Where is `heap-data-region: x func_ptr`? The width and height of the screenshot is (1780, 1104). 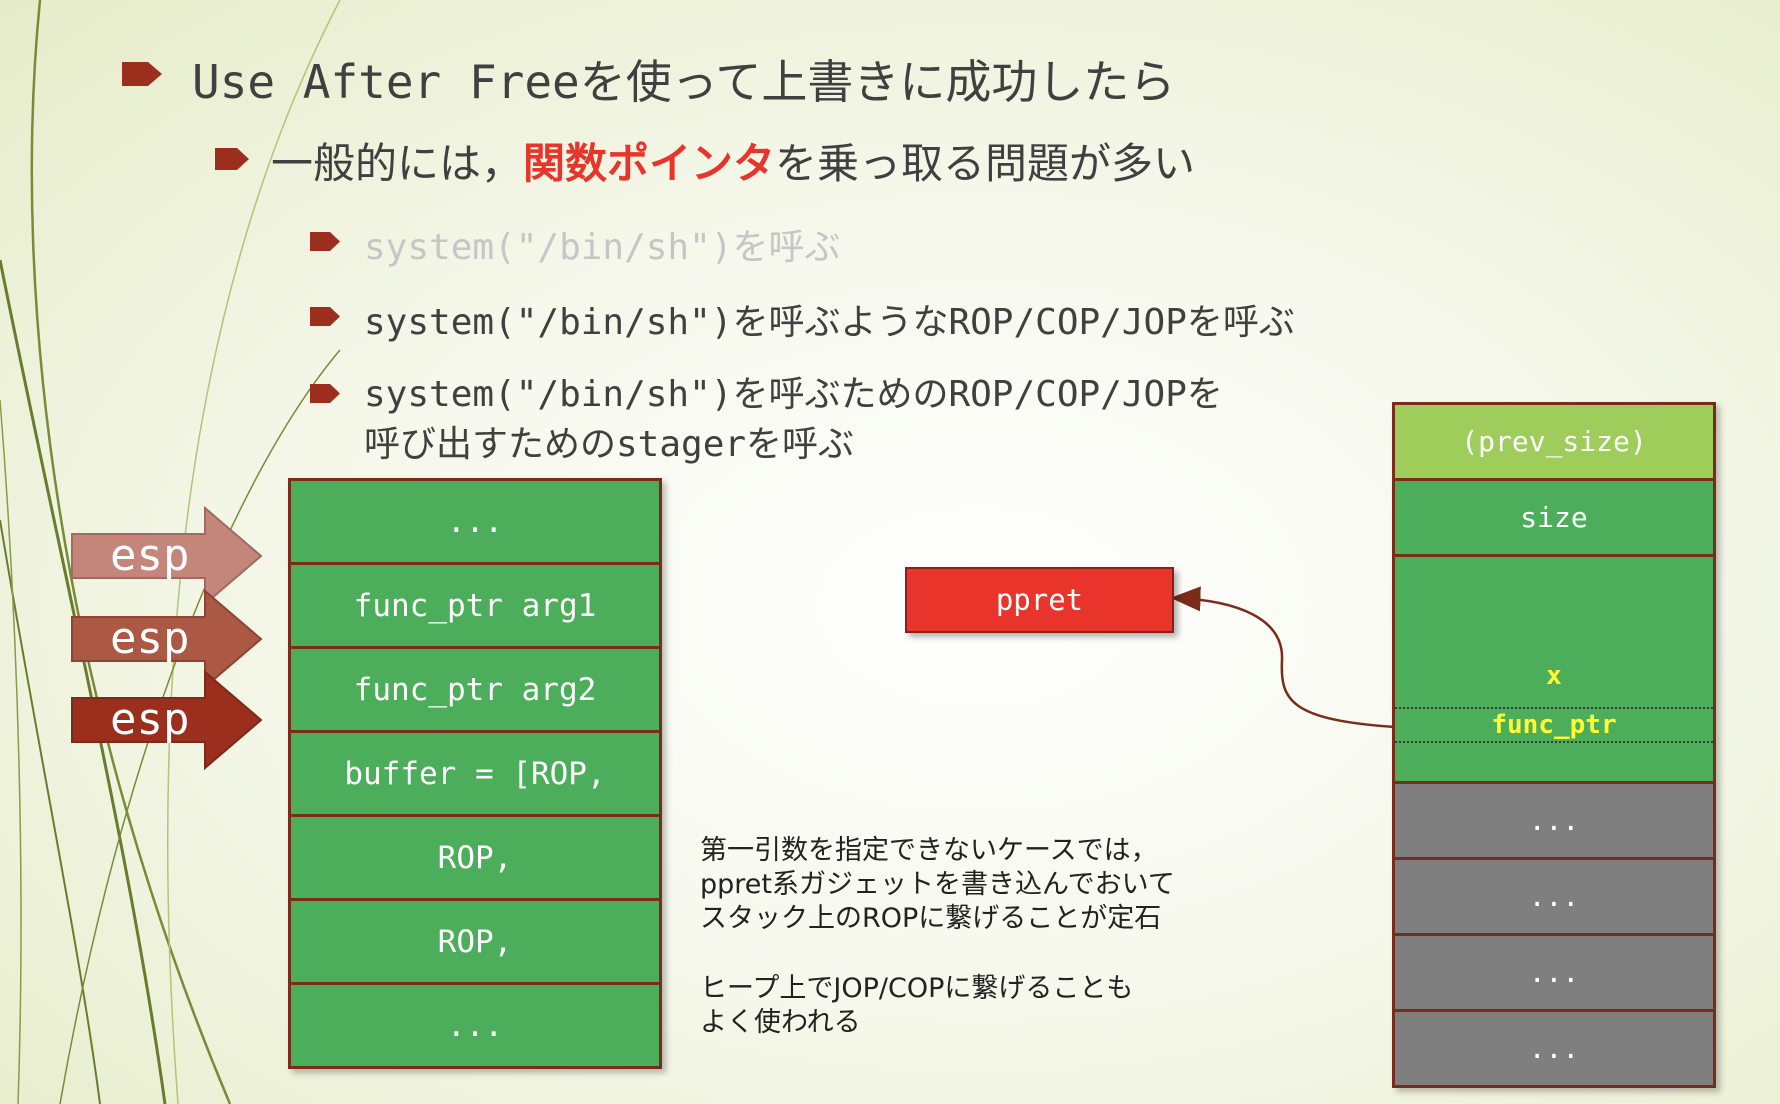
heap-data-region: x func_ptr is located at coordinates (1554, 669).